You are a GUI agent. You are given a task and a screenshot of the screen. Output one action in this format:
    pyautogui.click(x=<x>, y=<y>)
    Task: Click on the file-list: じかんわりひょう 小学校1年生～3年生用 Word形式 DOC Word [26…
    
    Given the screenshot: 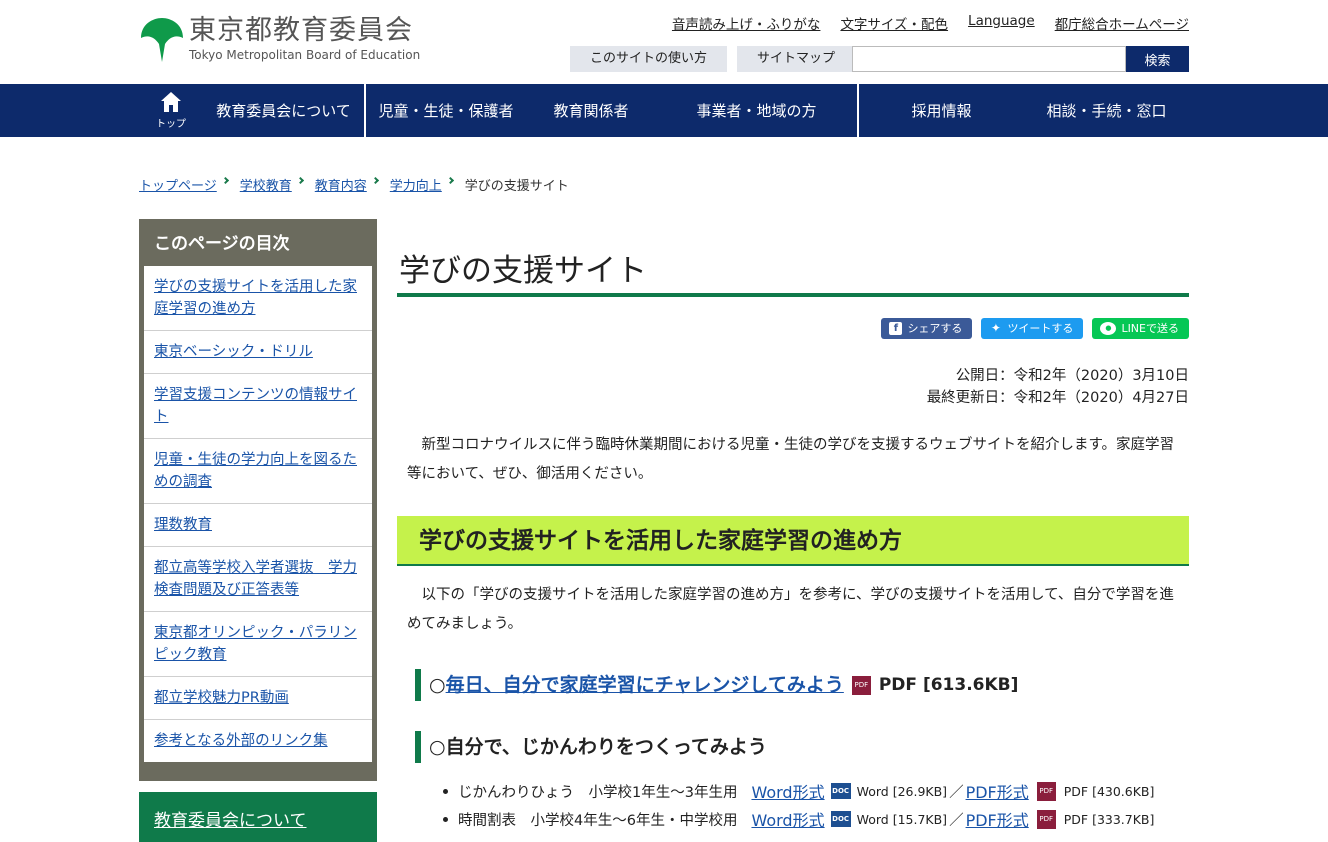 What is the action you would take?
    pyautogui.click(x=816, y=805)
    